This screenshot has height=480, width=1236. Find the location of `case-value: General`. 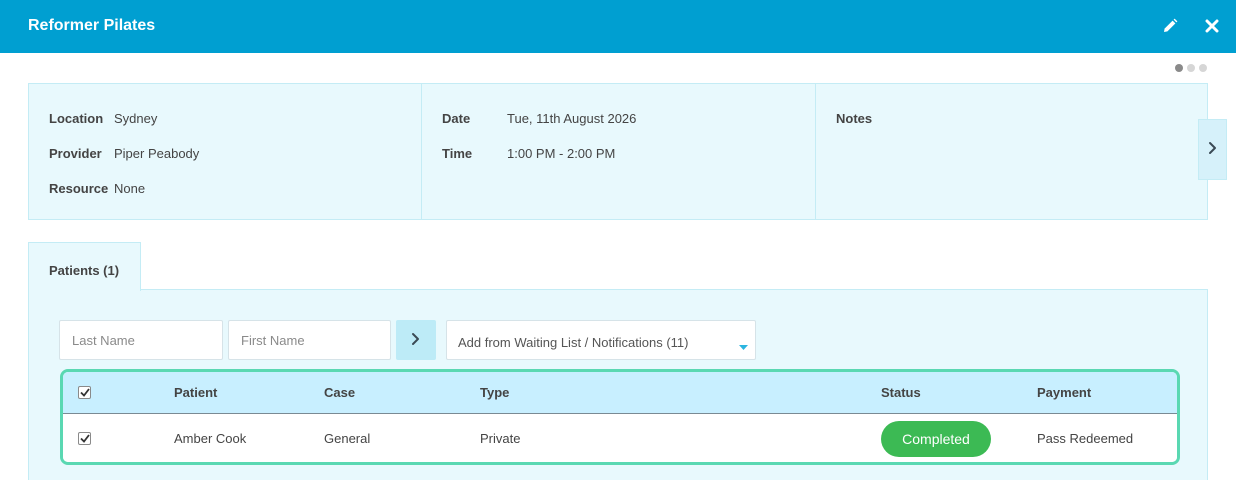

case-value: General is located at coordinates (347, 438).